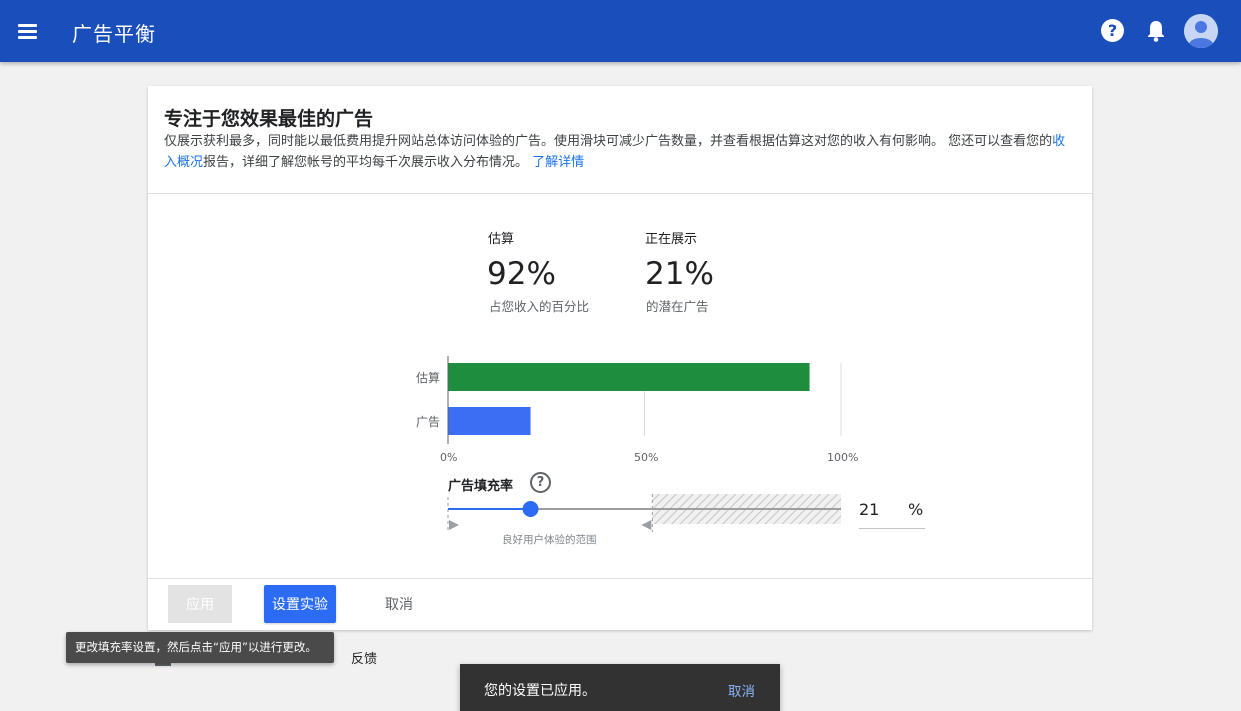 The height and width of the screenshot is (711, 1241). Describe the element at coordinates (677, 306) in the screenshot. I see `showing-sub: 的潜在广告` at that location.